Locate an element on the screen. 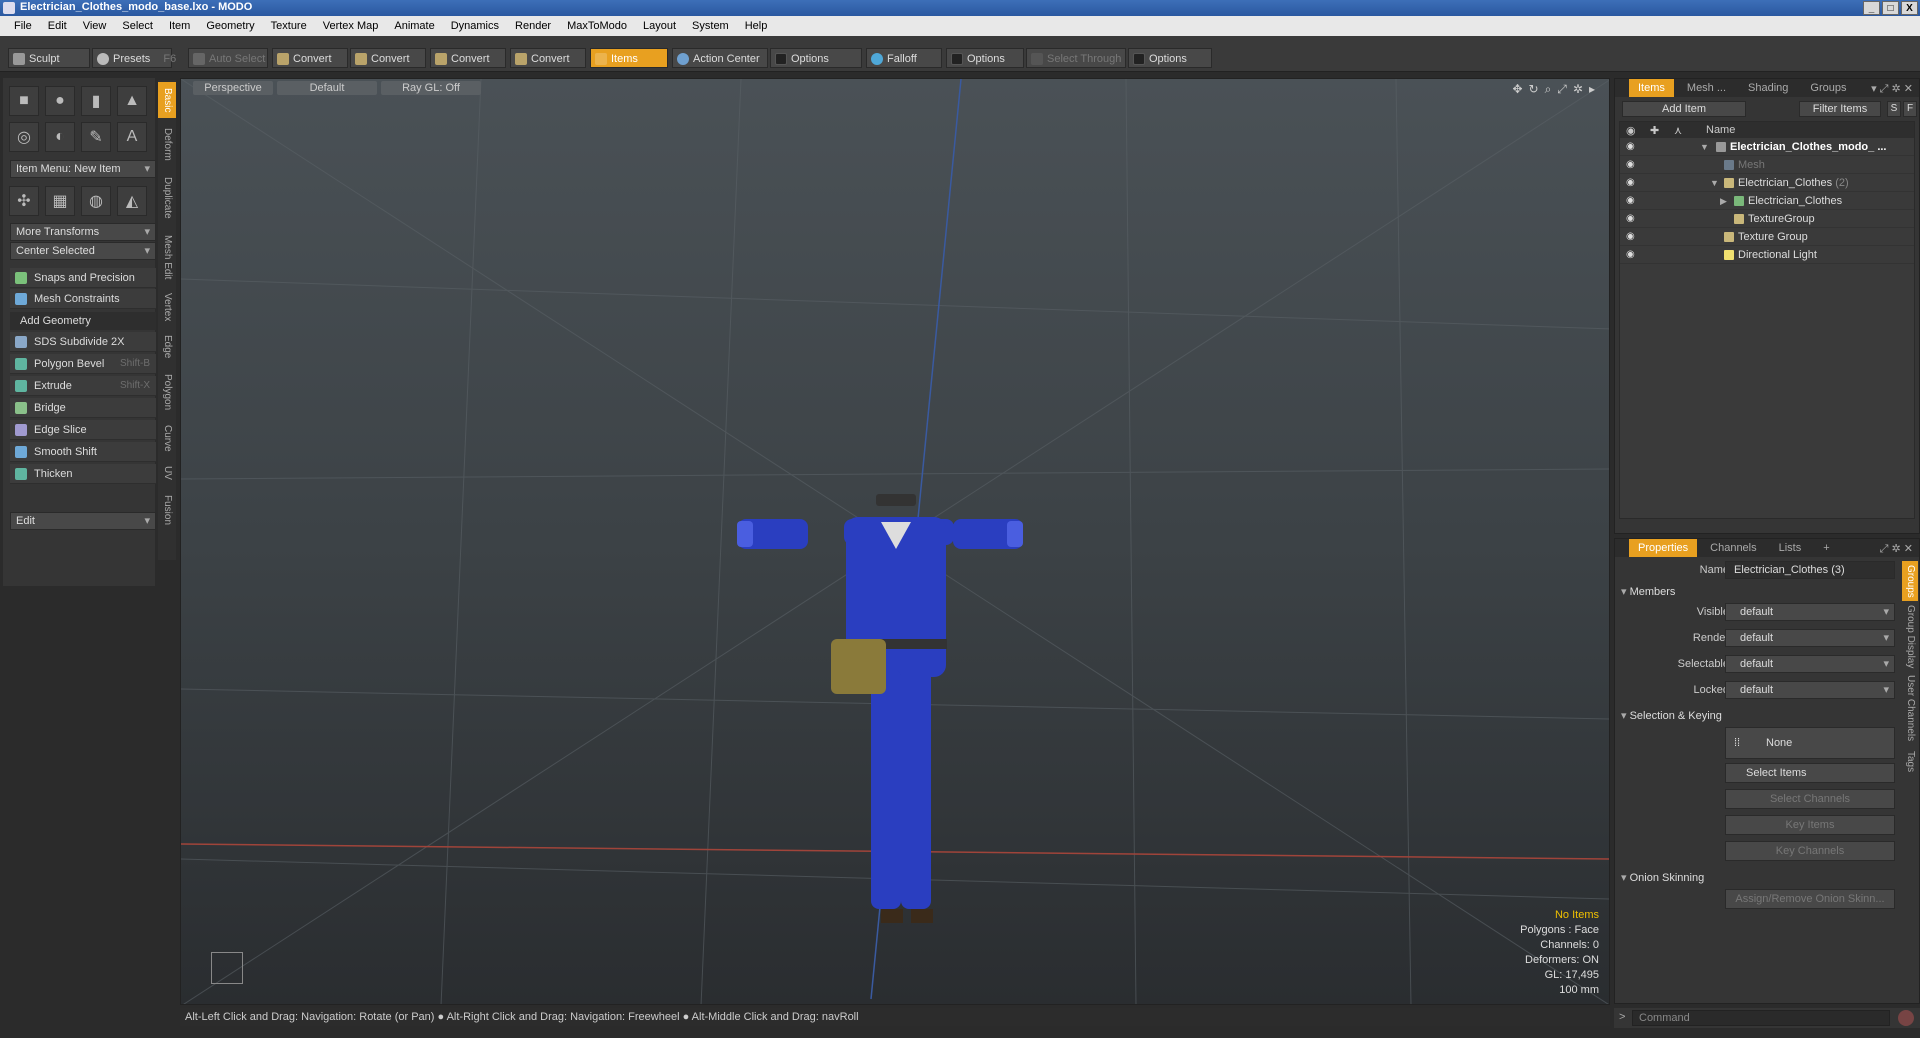 Image resolution: width=1920 pixels, height=1038 pixels. convert-button-3: Convert is located at coordinates (468, 58).